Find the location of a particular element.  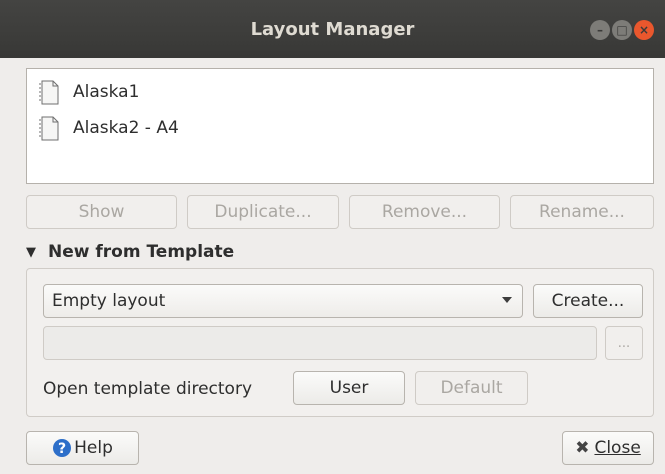

template-select: Empty layout is located at coordinates (283, 301).